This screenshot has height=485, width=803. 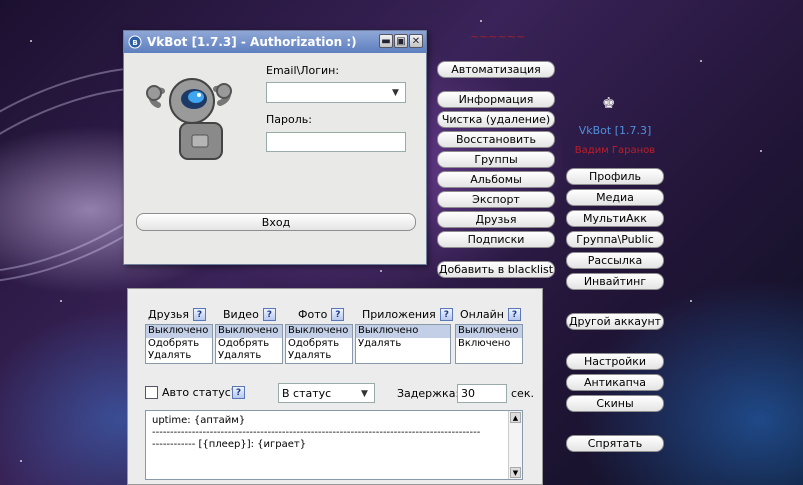 I want to click on filter-listbox: Выключено Включено, so click(x=489, y=344).